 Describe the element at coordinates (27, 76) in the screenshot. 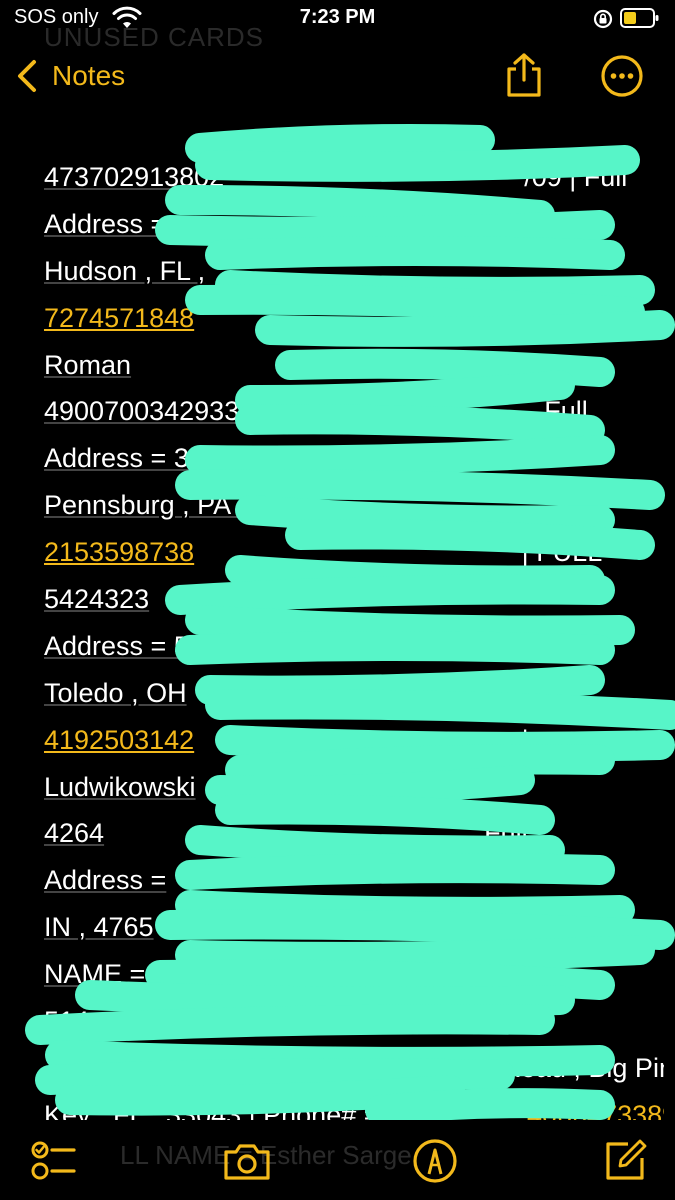

I see `chevron-left-icon` at that location.